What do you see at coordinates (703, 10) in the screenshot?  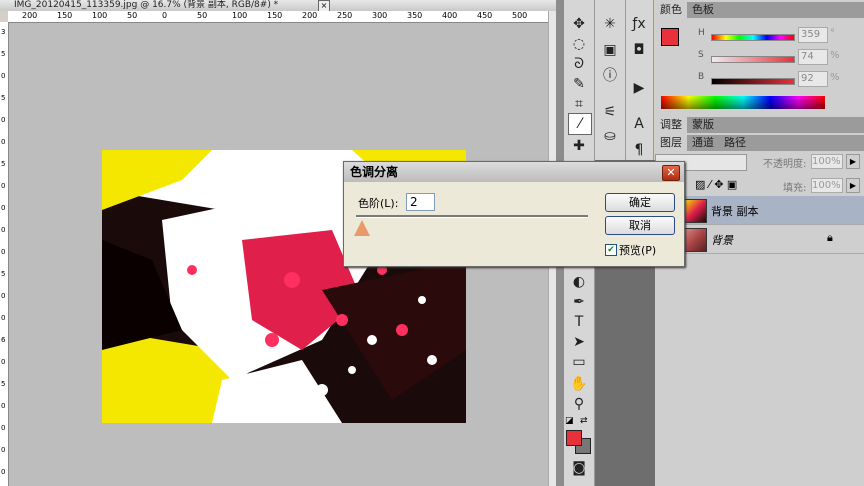 I see `tab-swatches: 色板` at bounding box center [703, 10].